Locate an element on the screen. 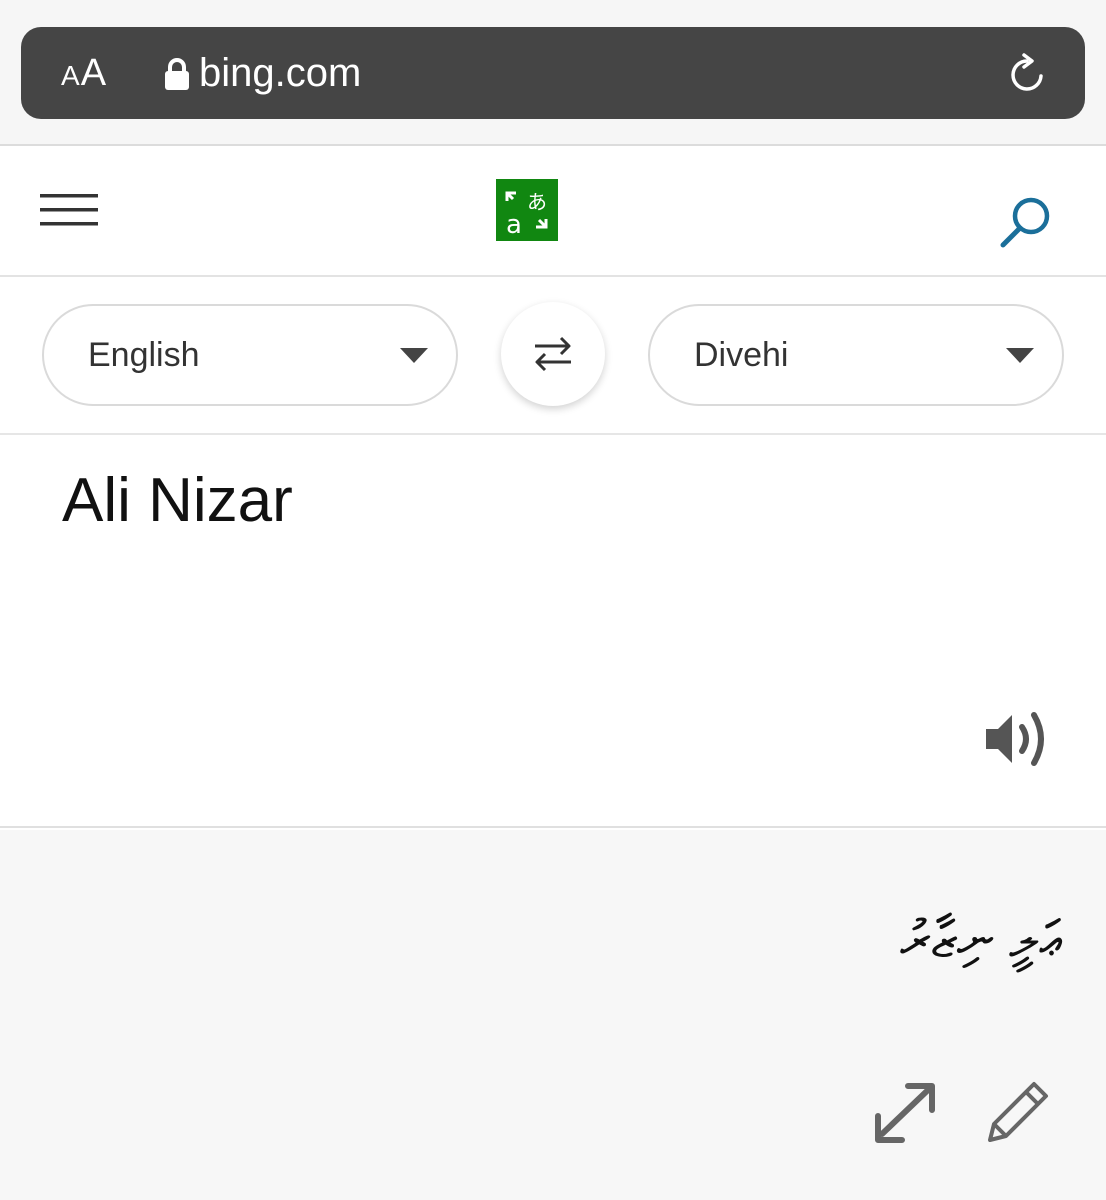  url-text: bing.com is located at coordinates (280, 73).